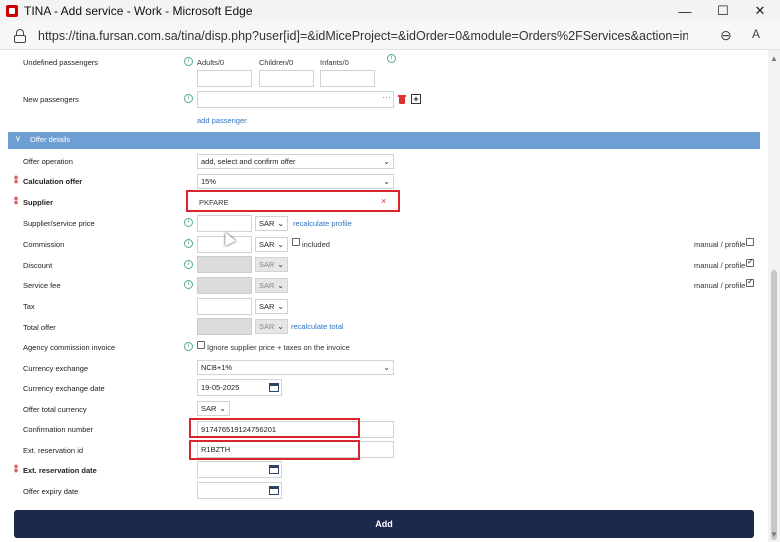  Describe the element at coordinates (48, 161) in the screenshot. I see `offer-operation-label: Offer operation` at that location.